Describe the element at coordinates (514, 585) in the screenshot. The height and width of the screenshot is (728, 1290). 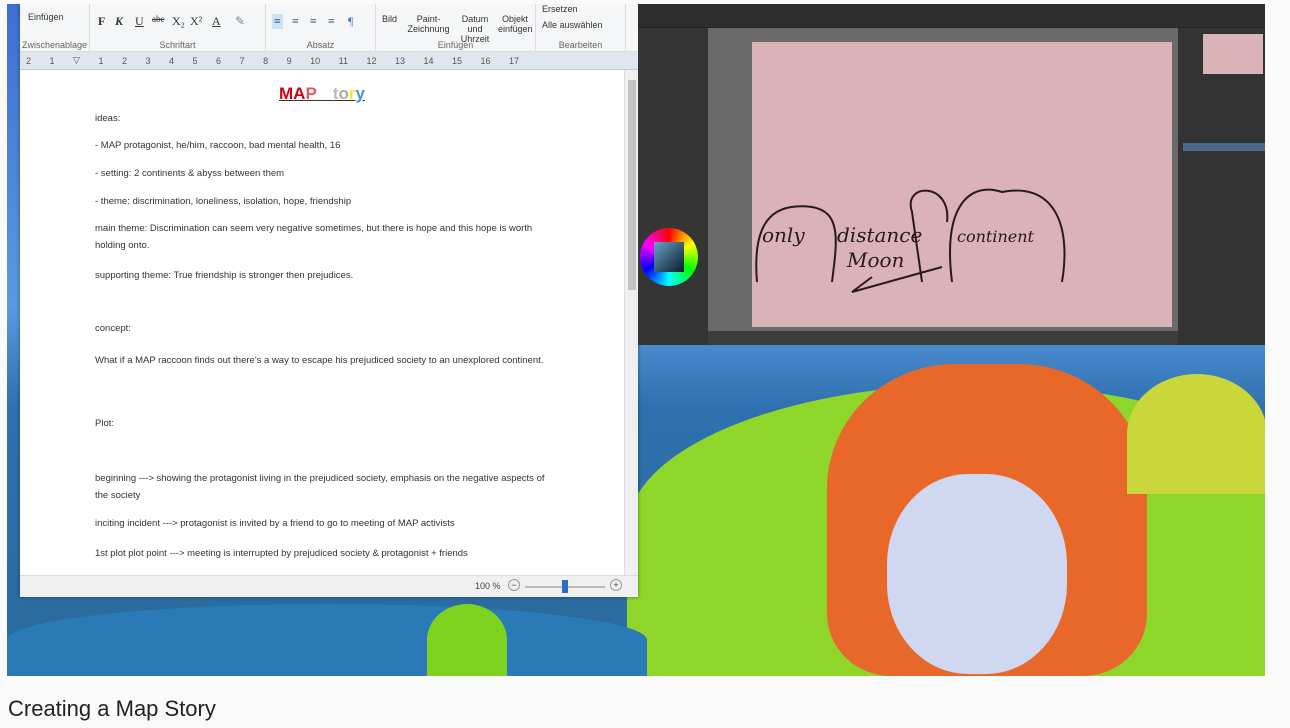
I see `zoom-out-button: −` at that location.